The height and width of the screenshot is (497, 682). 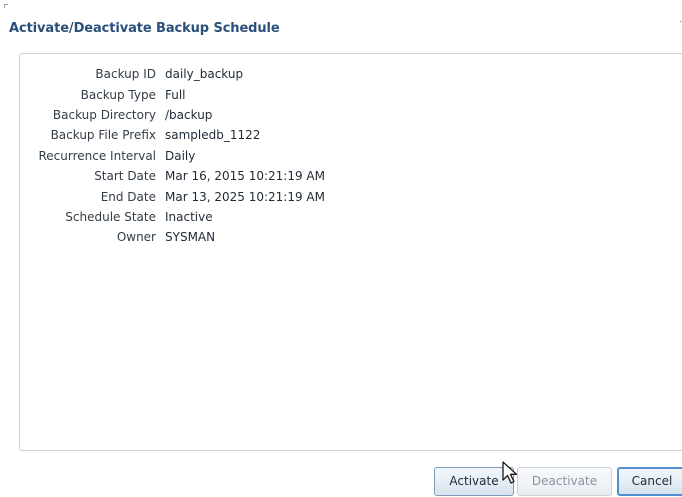 What do you see at coordinates (245, 176) in the screenshot?
I see `detail-value: Mar 16, 2015 10:21:19 AM` at bounding box center [245, 176].